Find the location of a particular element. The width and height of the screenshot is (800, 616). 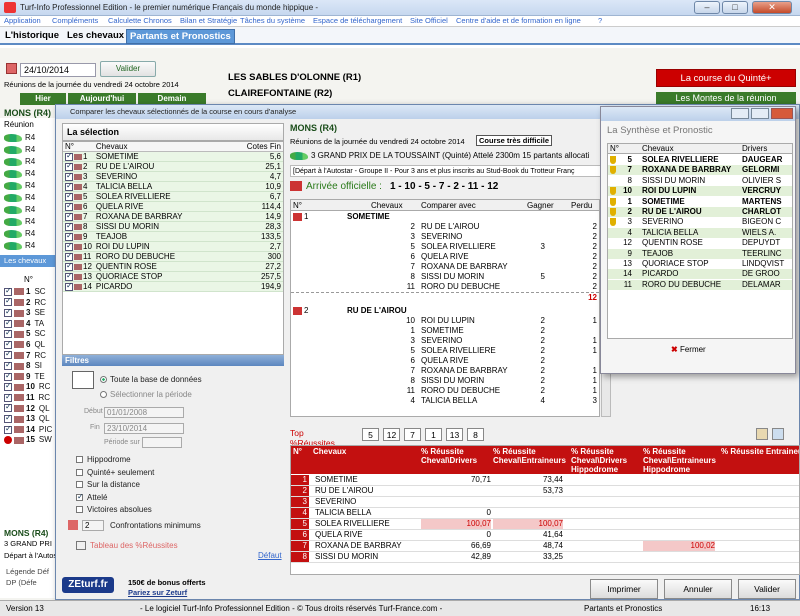

horse-row: 10RC is located at coordinates (27, 386).